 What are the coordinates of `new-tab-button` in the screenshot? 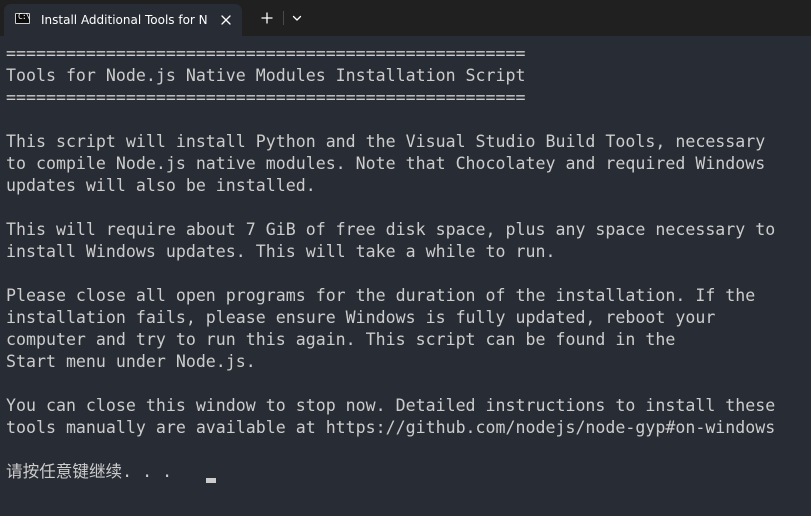 It's located at (267, 18).